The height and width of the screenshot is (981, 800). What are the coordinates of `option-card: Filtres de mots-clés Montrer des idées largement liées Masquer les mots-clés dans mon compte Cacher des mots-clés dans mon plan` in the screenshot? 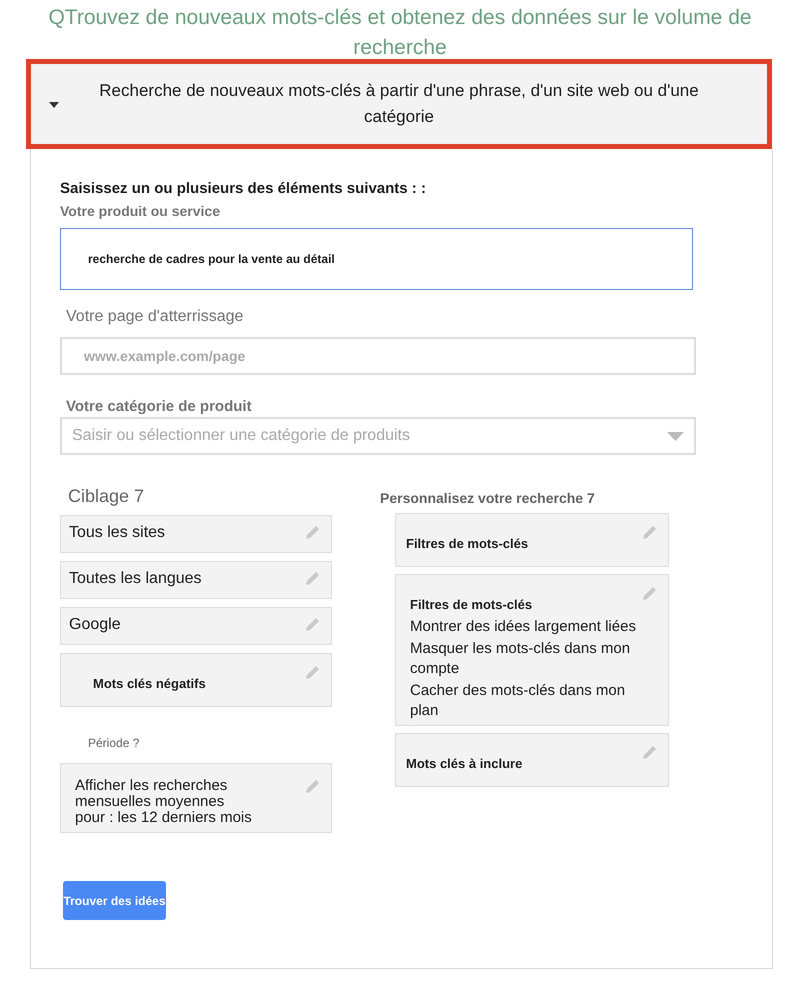 It's located at (532, 650).